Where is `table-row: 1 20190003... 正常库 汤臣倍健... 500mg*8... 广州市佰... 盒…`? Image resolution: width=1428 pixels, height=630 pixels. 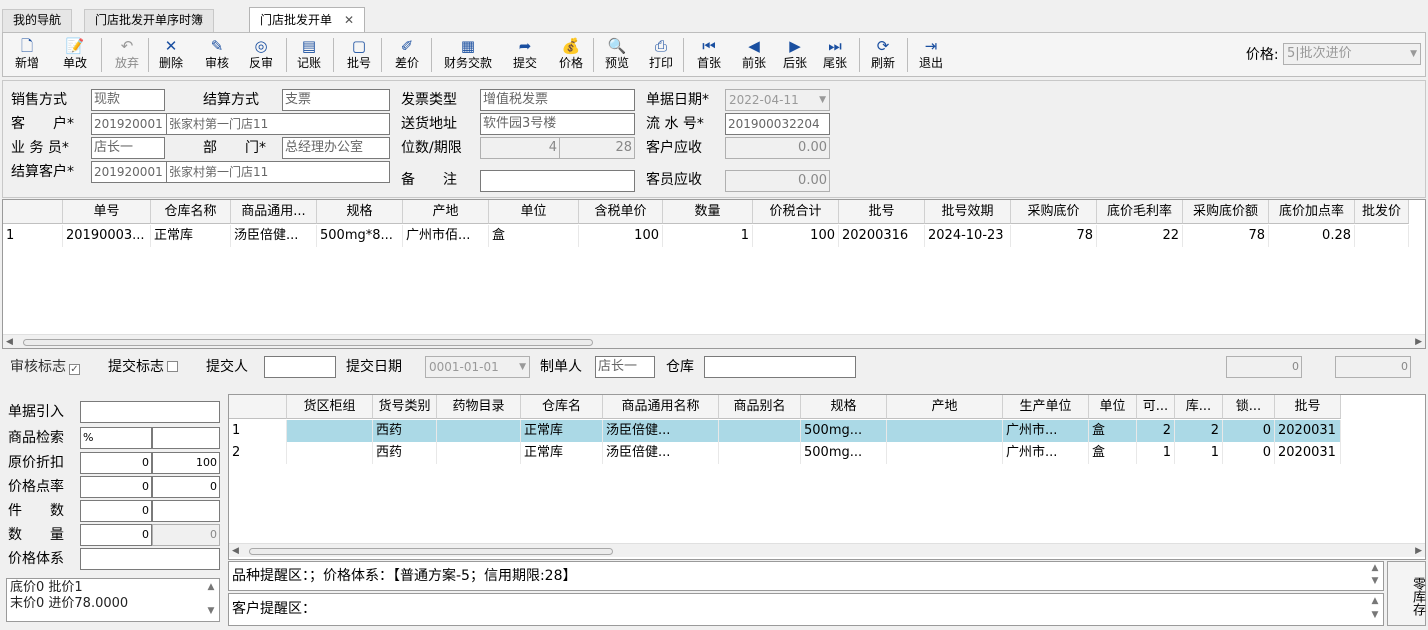
table-row: 1 20190003... 正常库 汤臣倍健... 500mg*8... 广州市佰... 盒… is located at coordinates (706, 236).